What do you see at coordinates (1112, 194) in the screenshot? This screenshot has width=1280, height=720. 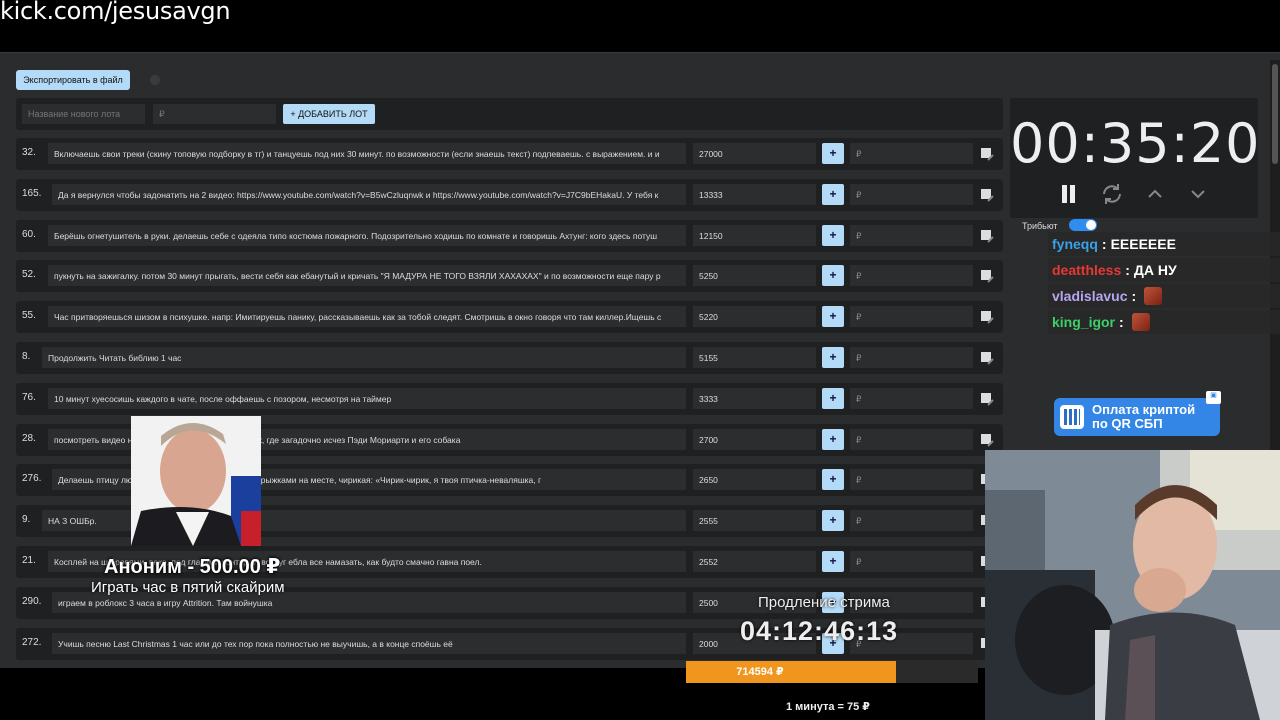 I see `reset-icon` at bounding box center [1112, 194].